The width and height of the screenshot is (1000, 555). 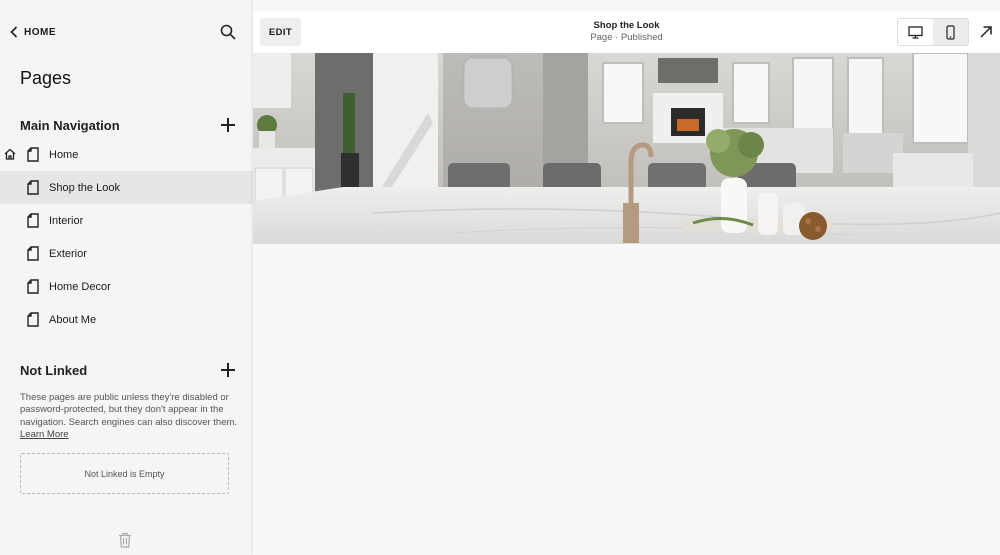 I want to click on sidebar-topbar: HOME, so click(x=126, y=32).